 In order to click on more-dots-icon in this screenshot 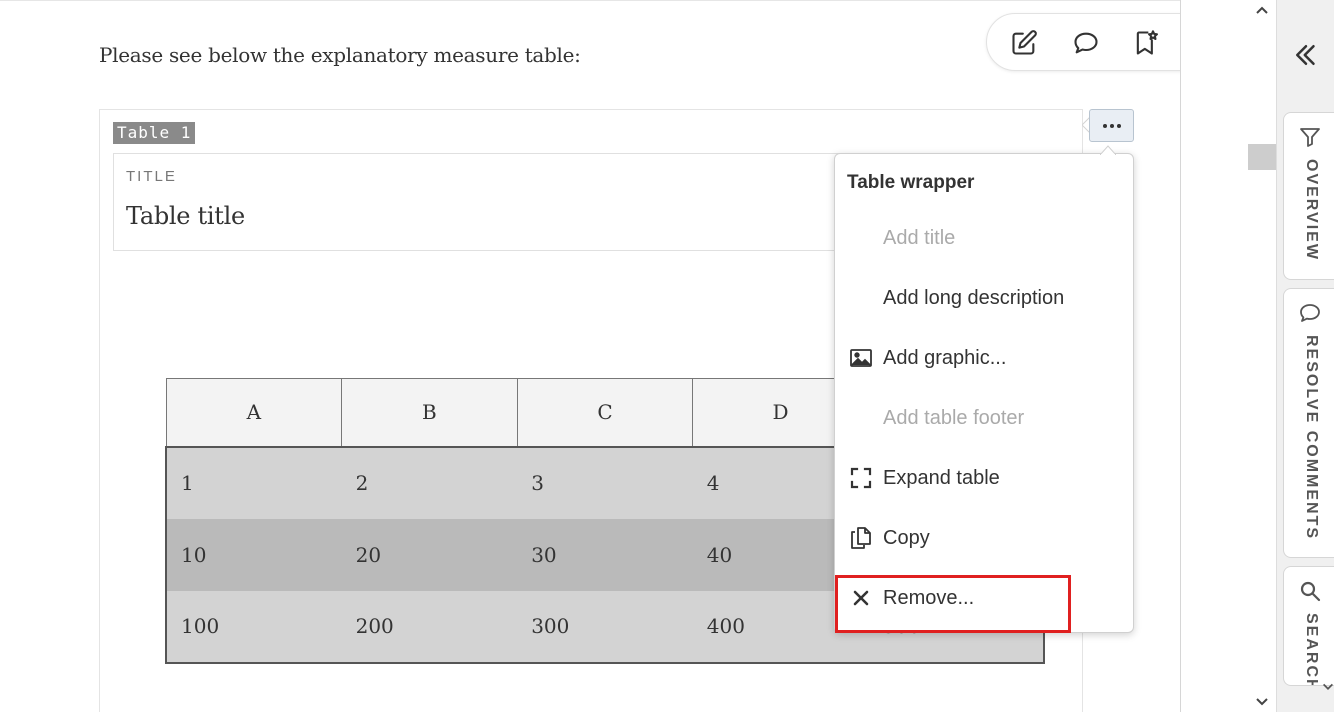, I will do `click(1111, 125)`.